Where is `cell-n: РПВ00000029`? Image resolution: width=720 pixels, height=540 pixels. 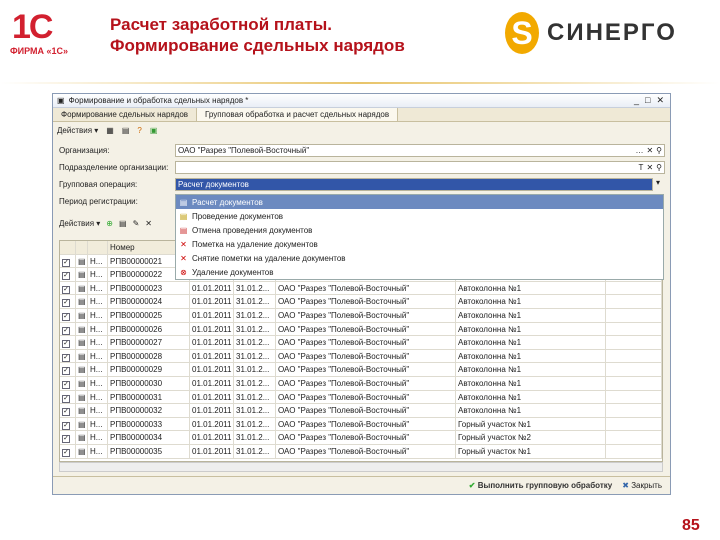
cell-n: РПВ00000029 is located at coordinates (149, 369).